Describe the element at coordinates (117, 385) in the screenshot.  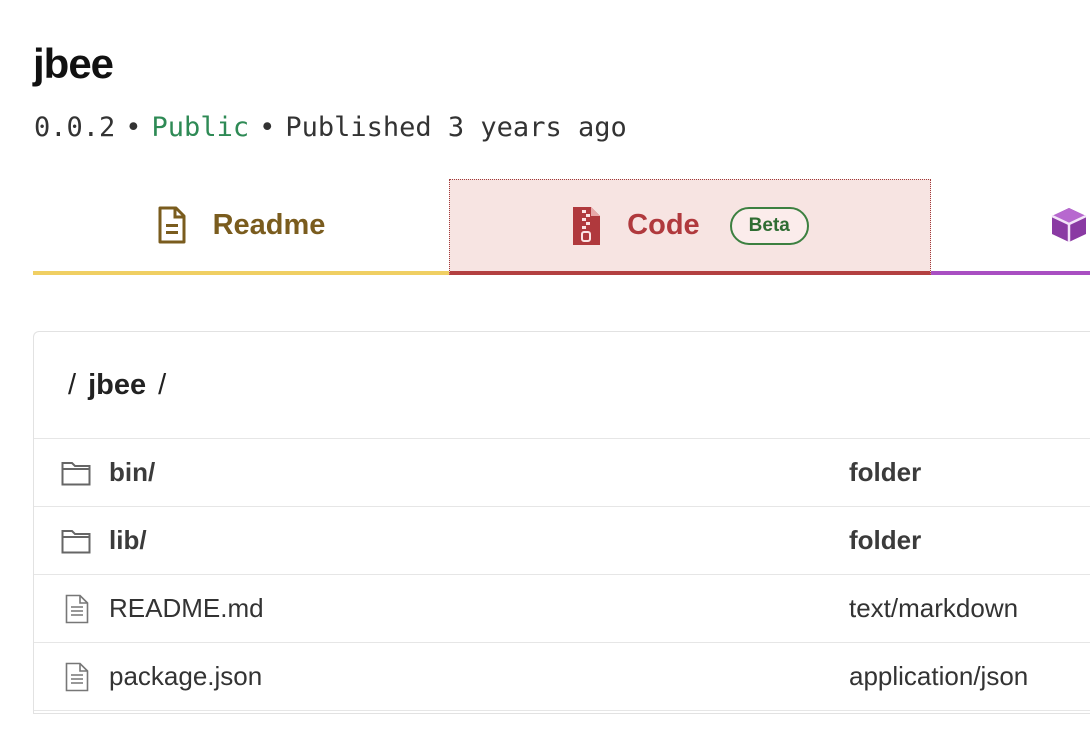
I see `breadcrumb-segment: jbee` at that location.